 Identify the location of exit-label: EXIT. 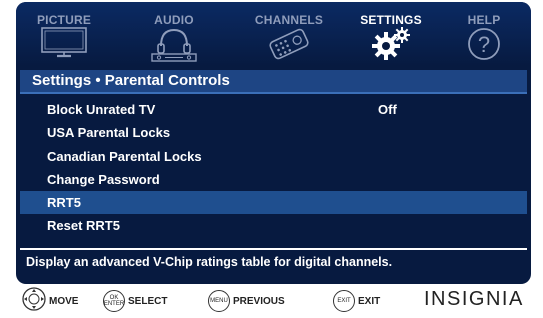
(369, 301).